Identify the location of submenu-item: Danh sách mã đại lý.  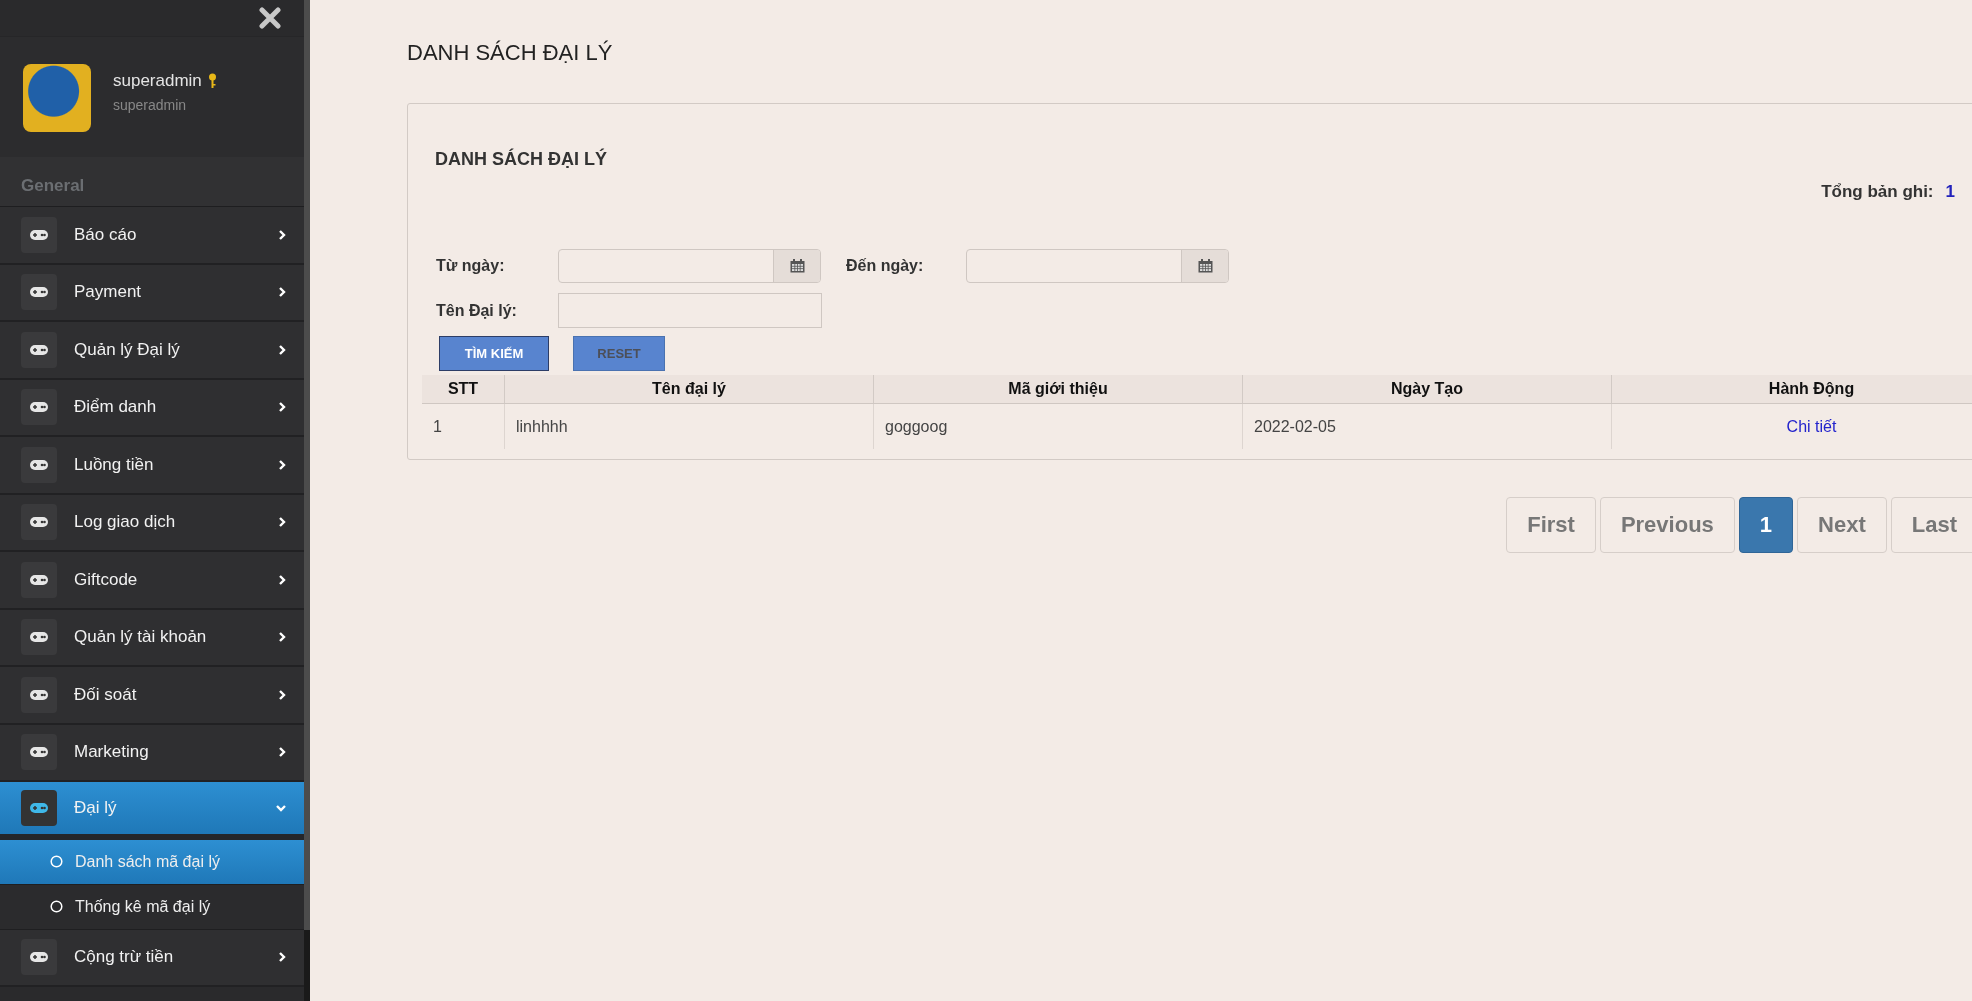
(152, 862).